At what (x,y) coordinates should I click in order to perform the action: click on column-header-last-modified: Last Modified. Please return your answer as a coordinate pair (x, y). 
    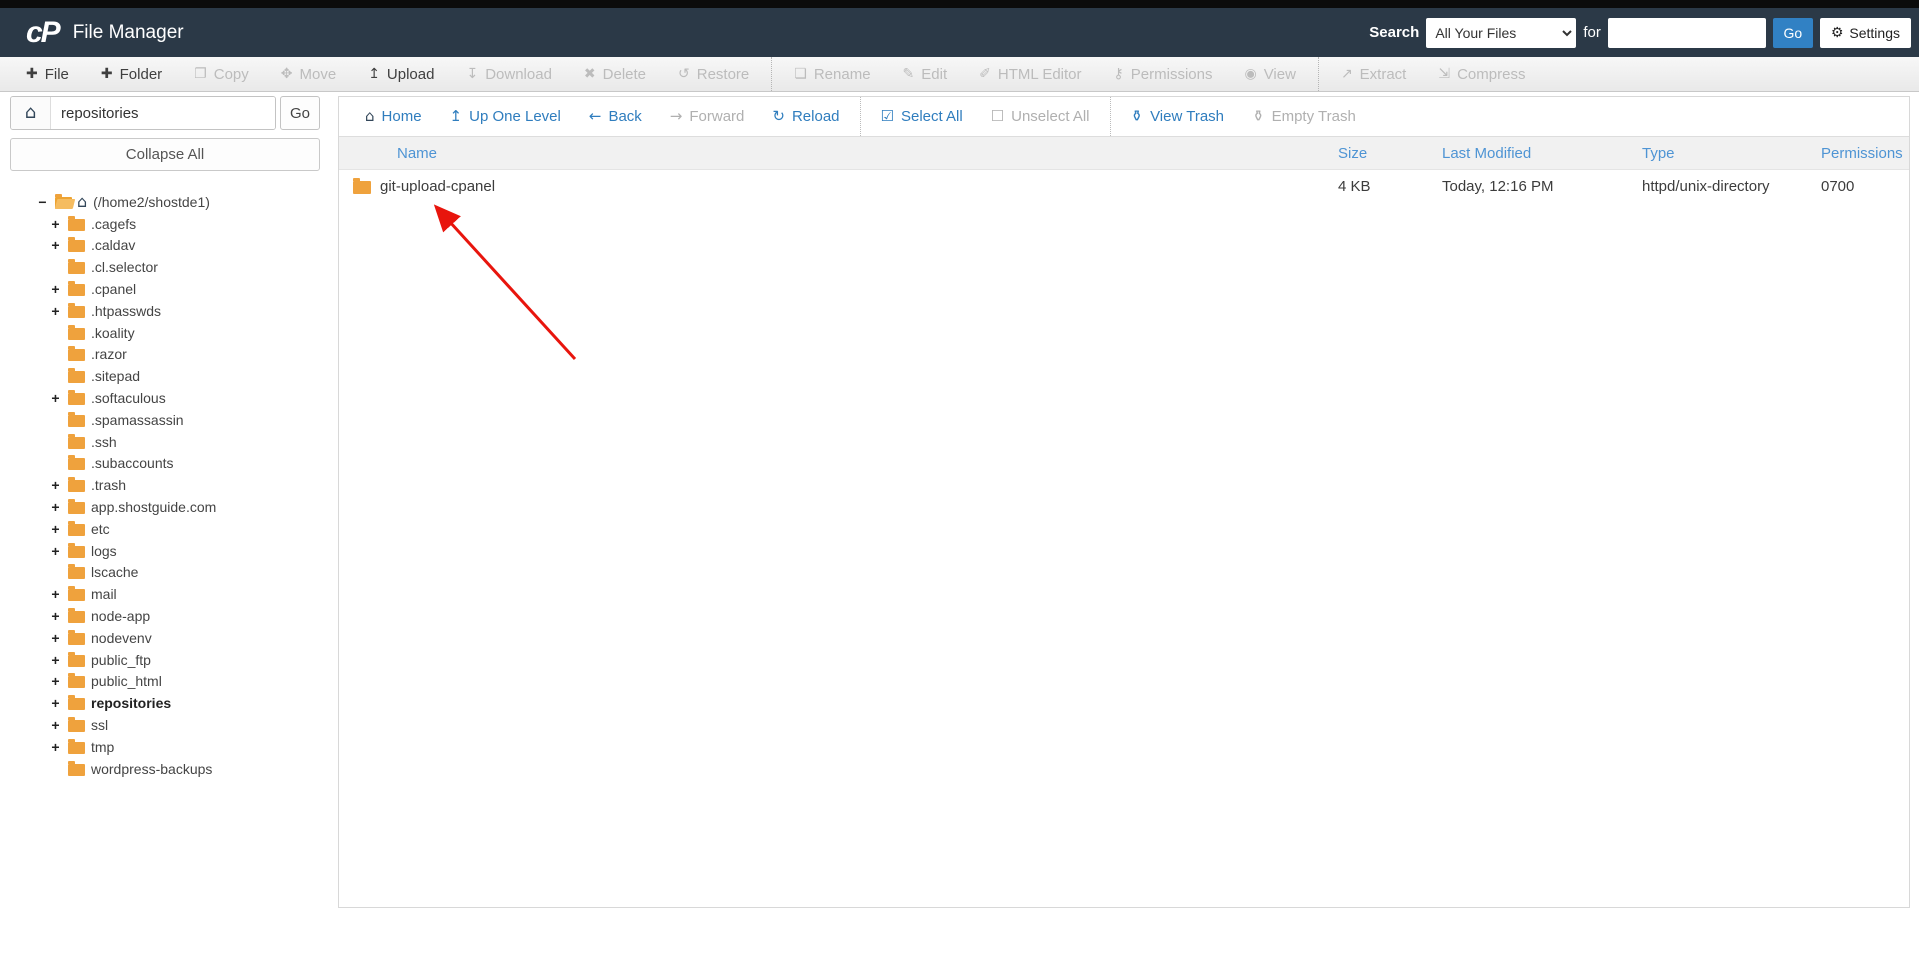
    Looking at the image, I should click on (1542, 153).